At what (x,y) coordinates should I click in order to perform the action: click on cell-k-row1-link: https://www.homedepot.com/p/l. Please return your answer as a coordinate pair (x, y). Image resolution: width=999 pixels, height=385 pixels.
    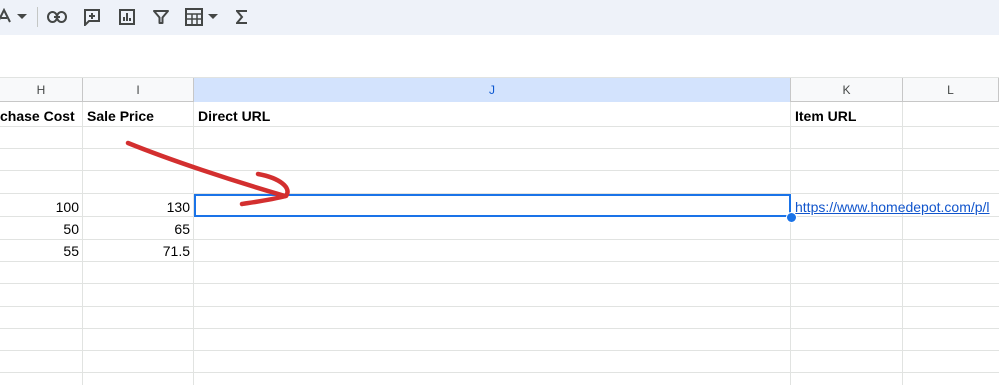
    Looking at the image, I should click on (895, 207).